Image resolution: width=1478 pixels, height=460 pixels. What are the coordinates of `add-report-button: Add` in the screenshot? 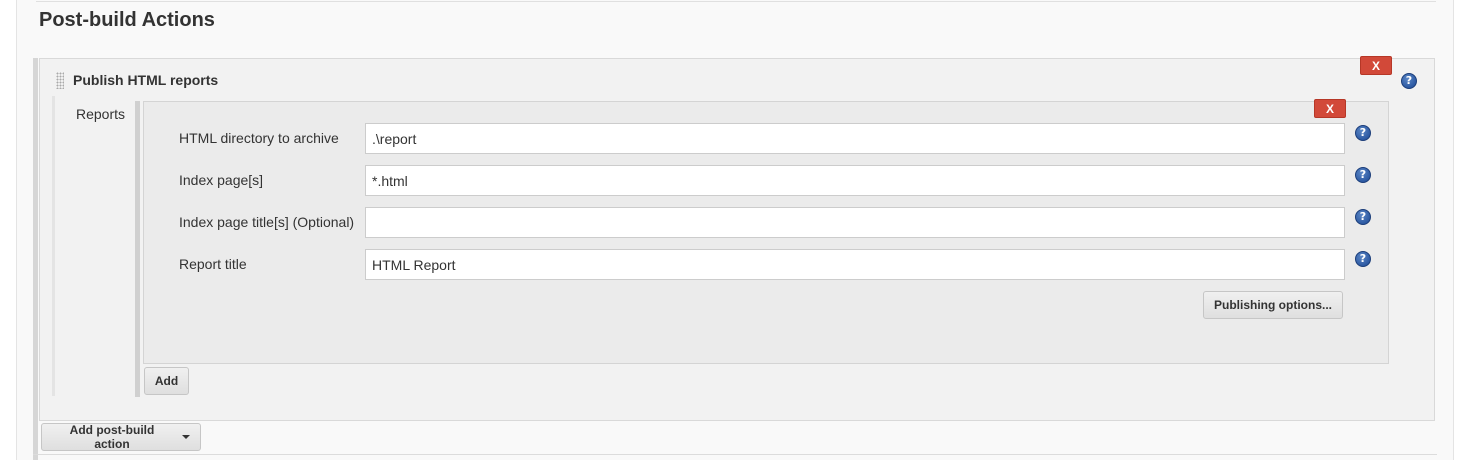 It's located at (166, 381).